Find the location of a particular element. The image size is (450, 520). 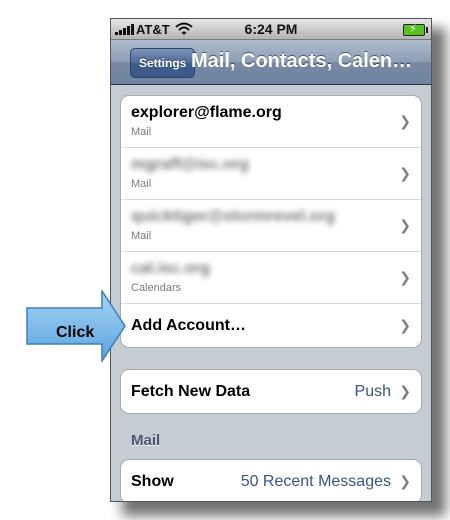

callout-label: Click is located at coordinates (75, 332).